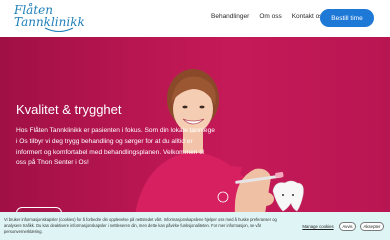 The height and width of the screenshot is (240, 390). What do you see at coordinates (372, 226) in the screenshot?
I see `accept-cookies-button: Aksepter` at bounding box center [372, 226].